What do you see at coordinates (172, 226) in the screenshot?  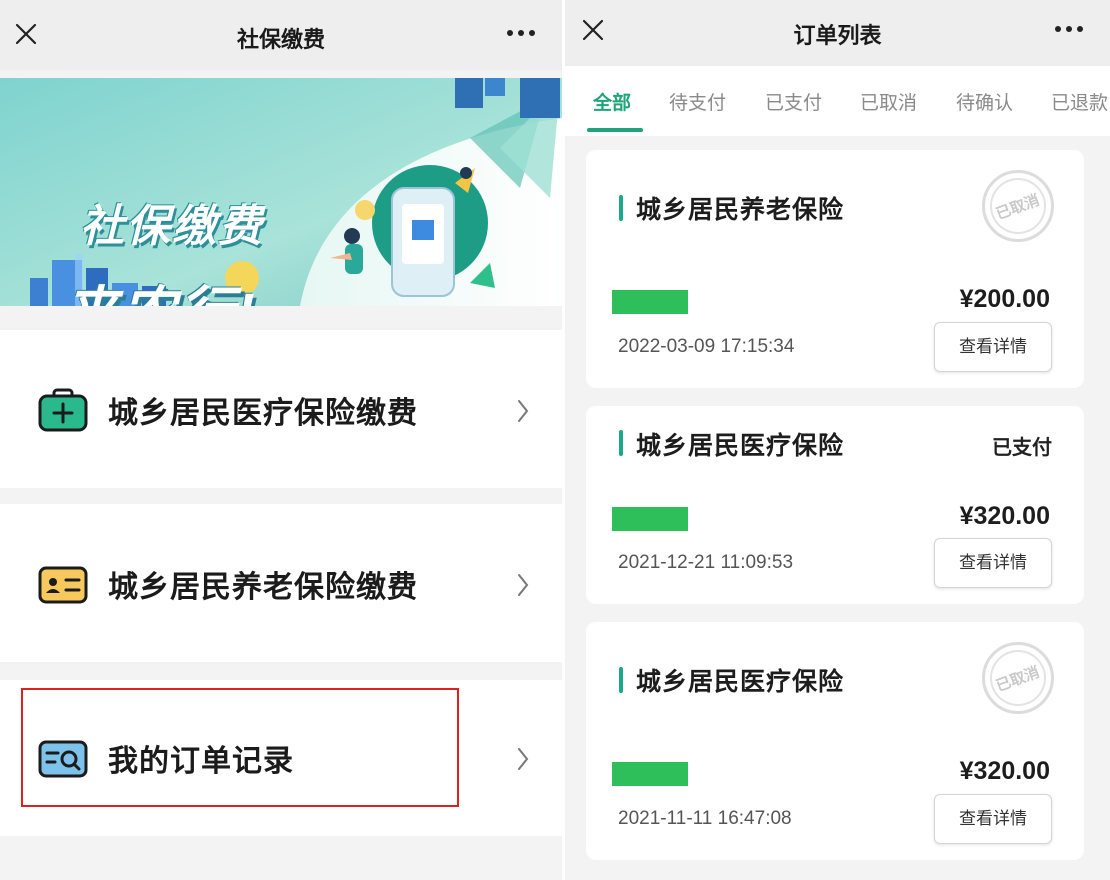 I see `banner-headline-line1: 社保缴费` at bounding box center [172, 226].